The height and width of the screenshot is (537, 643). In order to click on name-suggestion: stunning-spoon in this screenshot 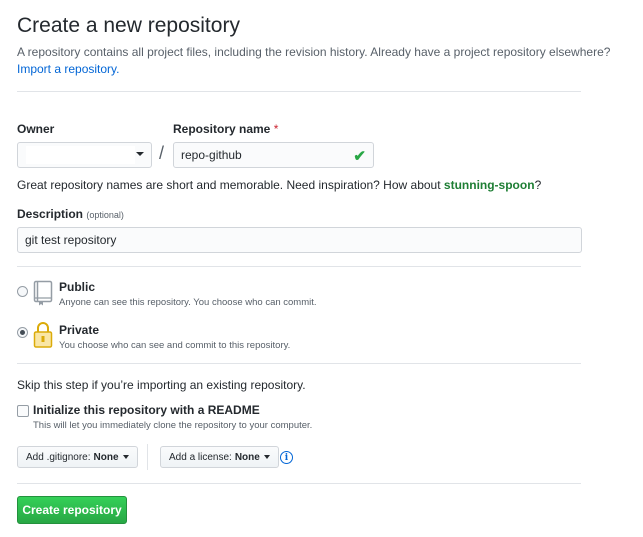, I will do `click(489, 185)`.